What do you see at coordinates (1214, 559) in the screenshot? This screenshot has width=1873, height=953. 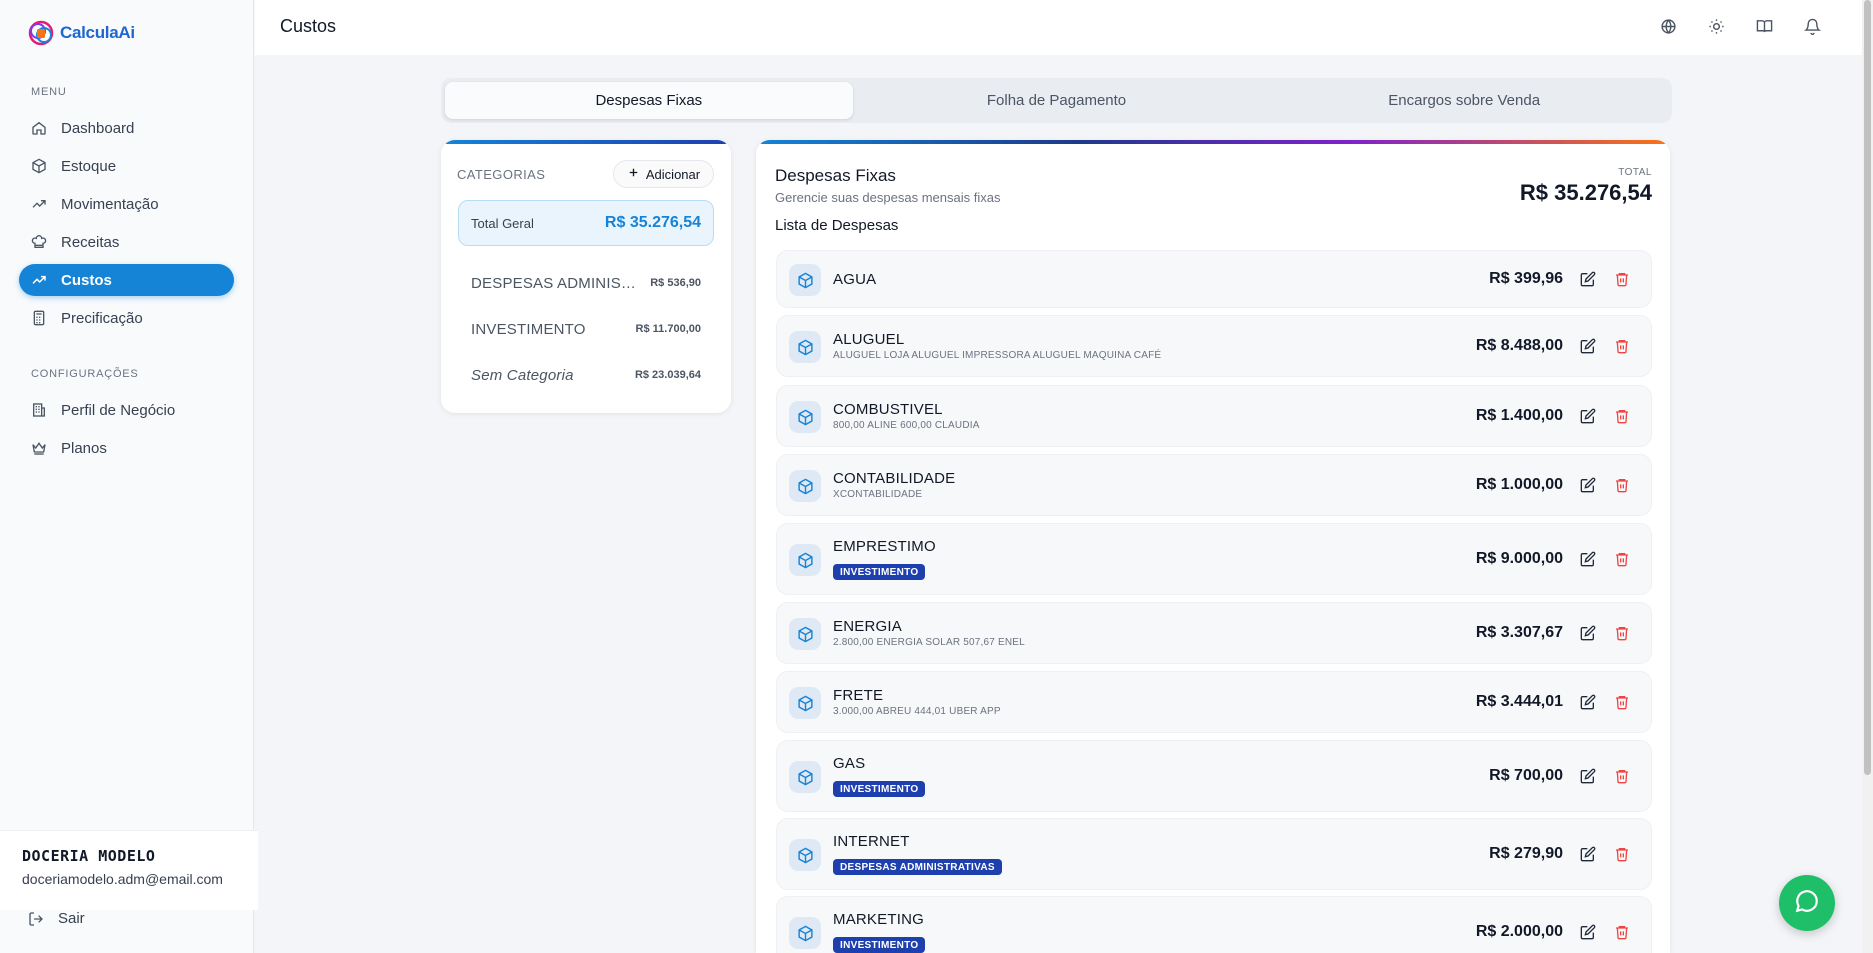 I see `expense-row: EMPRESTIMO INVESTIMENTO R$ 9.000,00` at bounding box center [1214, 559].